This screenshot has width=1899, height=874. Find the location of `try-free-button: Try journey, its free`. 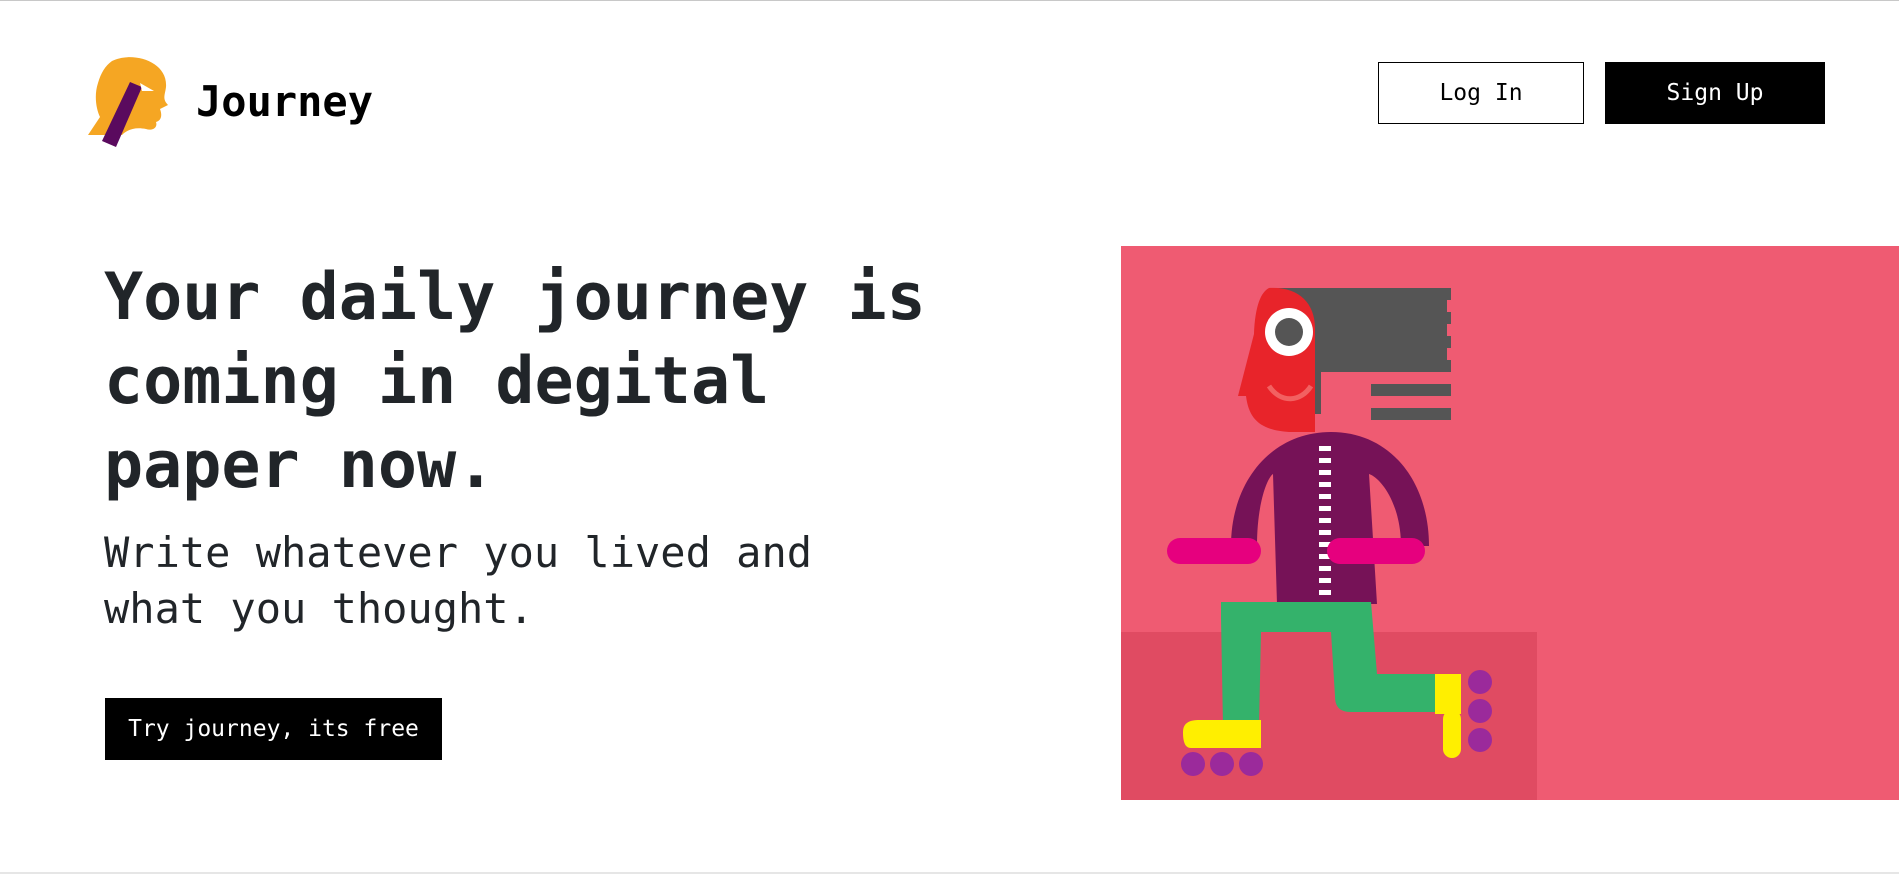

try-free-button: Try journey, its free is located at coordinates (273, 729).